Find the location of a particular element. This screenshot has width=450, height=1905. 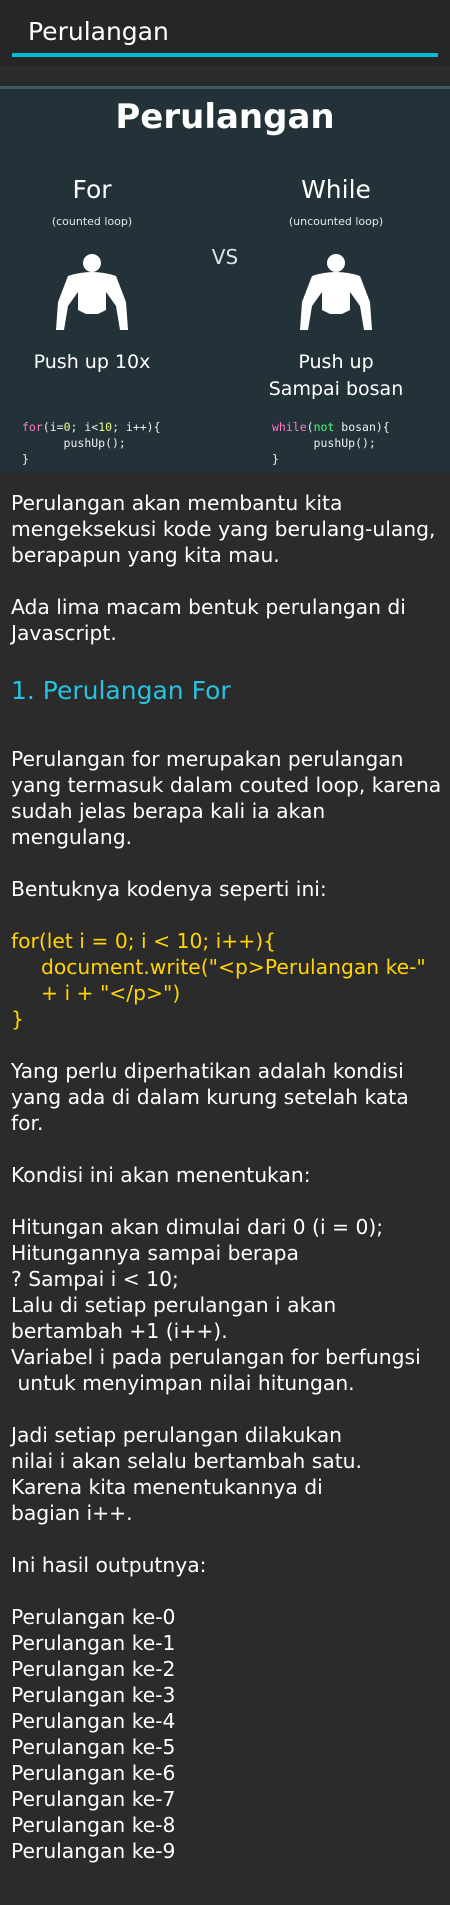

for-subtitle: (counted loop) is located at coordinates (92, 221).